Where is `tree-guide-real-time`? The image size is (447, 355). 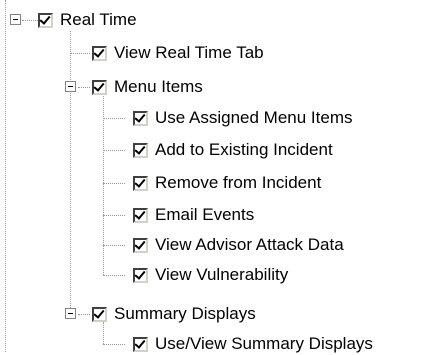
tree-guide-real-time is located at coordinates (30, 20).